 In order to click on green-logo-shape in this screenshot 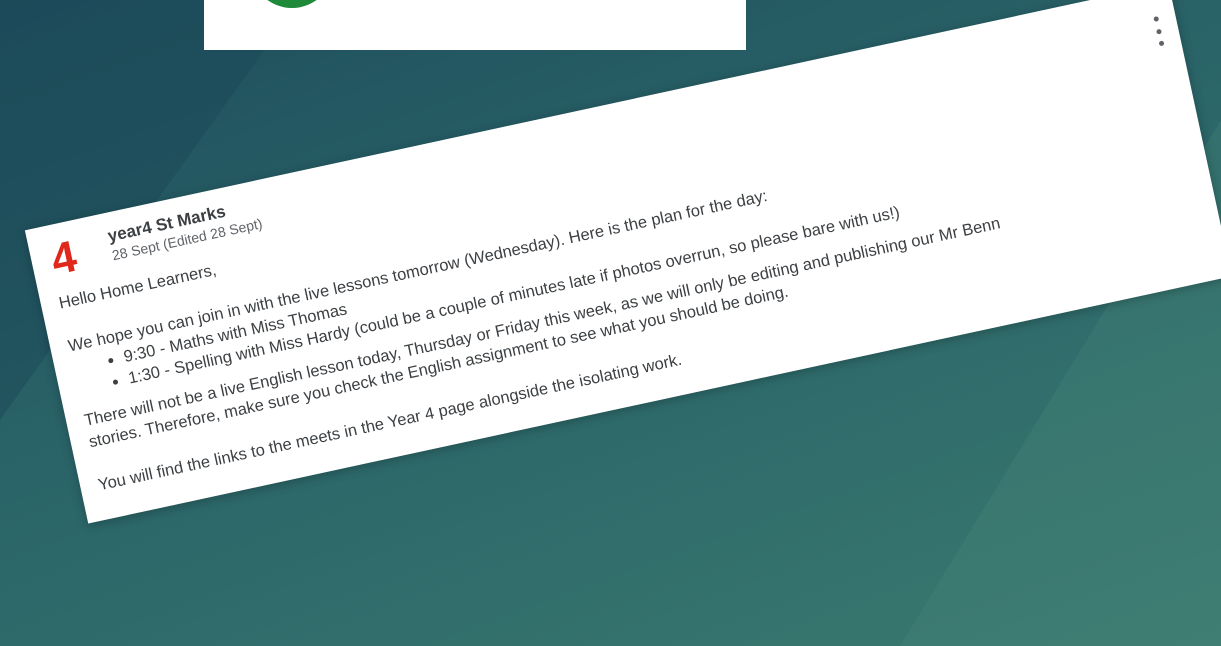, I will do `click(292, 4)`.